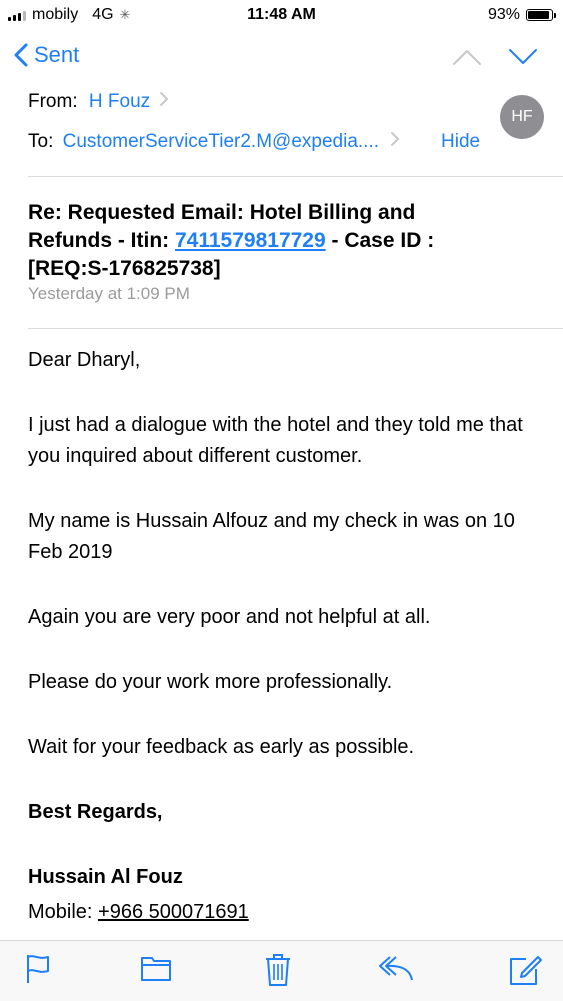  What do you see at coordinates (101, 240) in the screenshot?
I see `subject-itin-prefix: Refunds - Itin:` at bounding box center [101, 240].